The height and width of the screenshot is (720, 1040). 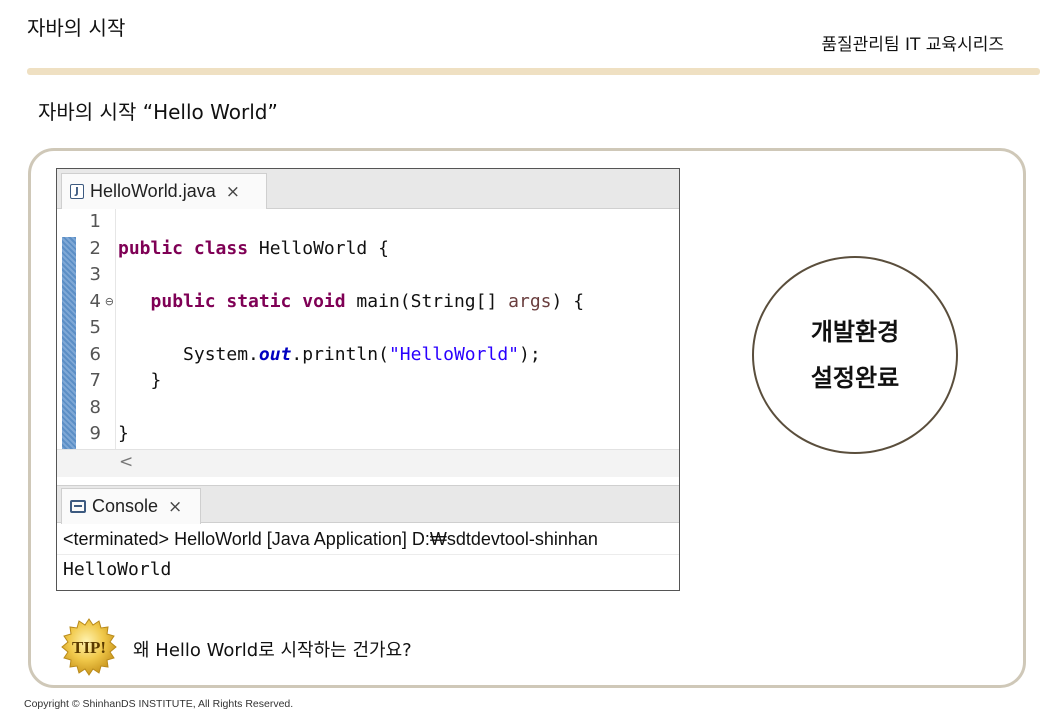 I want to click on line-number: 6, so click(x=95, y=354).